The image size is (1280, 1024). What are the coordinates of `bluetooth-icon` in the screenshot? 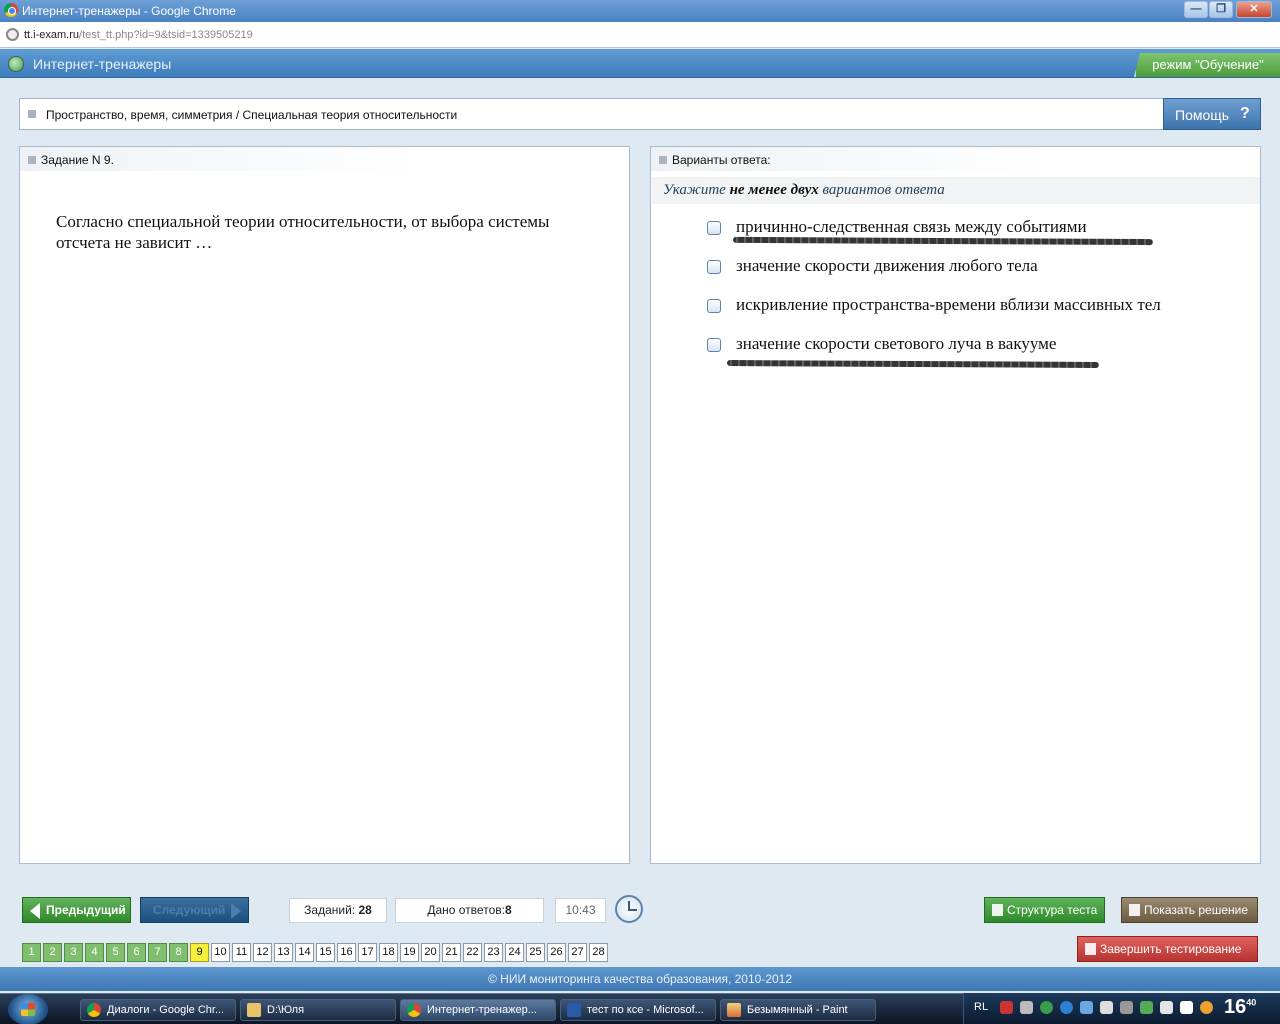 It's located at (1086, 1007).